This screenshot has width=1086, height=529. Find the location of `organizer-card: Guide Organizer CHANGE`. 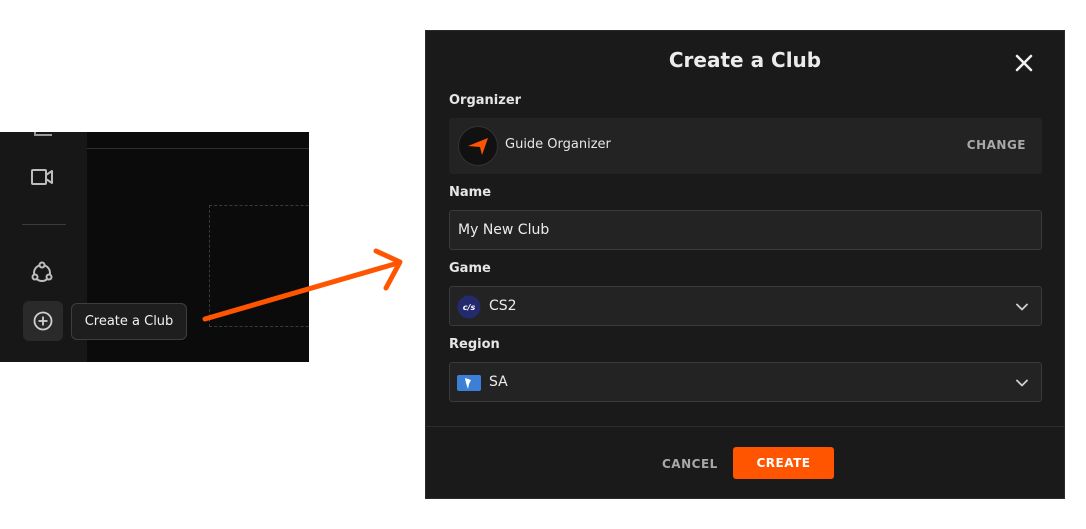

organizer-card: Guide Organizer CHANGE is located at coordinates (745, 146).